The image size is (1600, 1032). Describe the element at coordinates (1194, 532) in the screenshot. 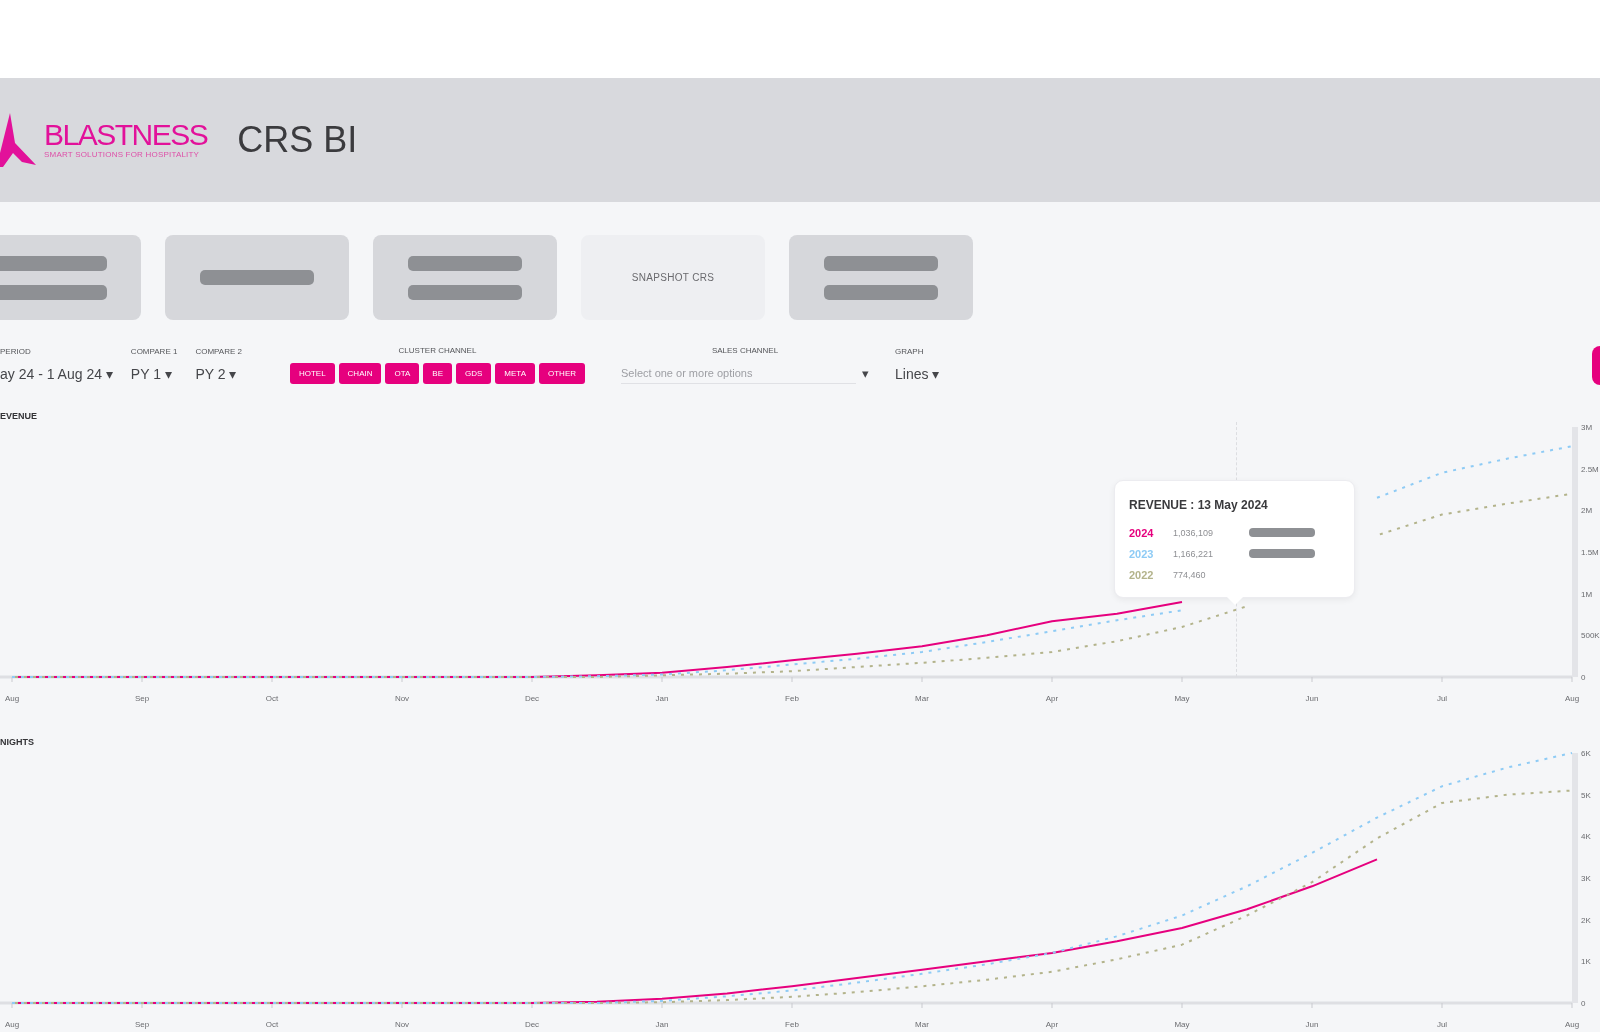

I see `tooltip-value: 1,036,109` at that location.